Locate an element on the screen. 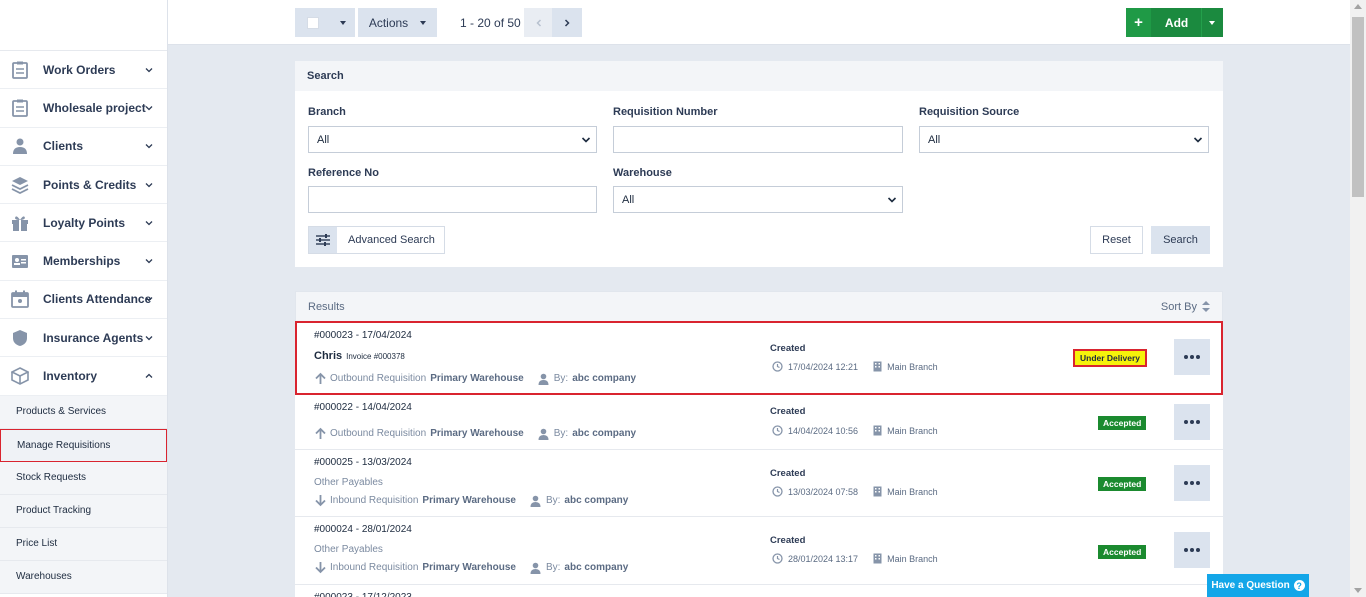 This screenshot has height=597, width=1366. sidebar-subitem-warehouses: Warehouses is located at coordinates (83, 577).